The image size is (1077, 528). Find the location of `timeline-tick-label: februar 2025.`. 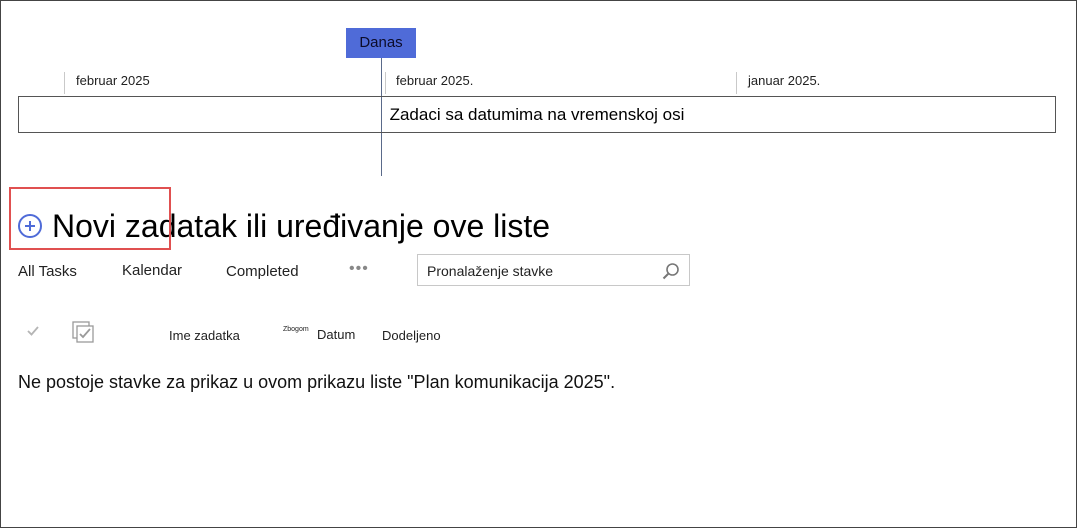

timeline-tick-label: februar 2025. is located at coordinates (435, 80).